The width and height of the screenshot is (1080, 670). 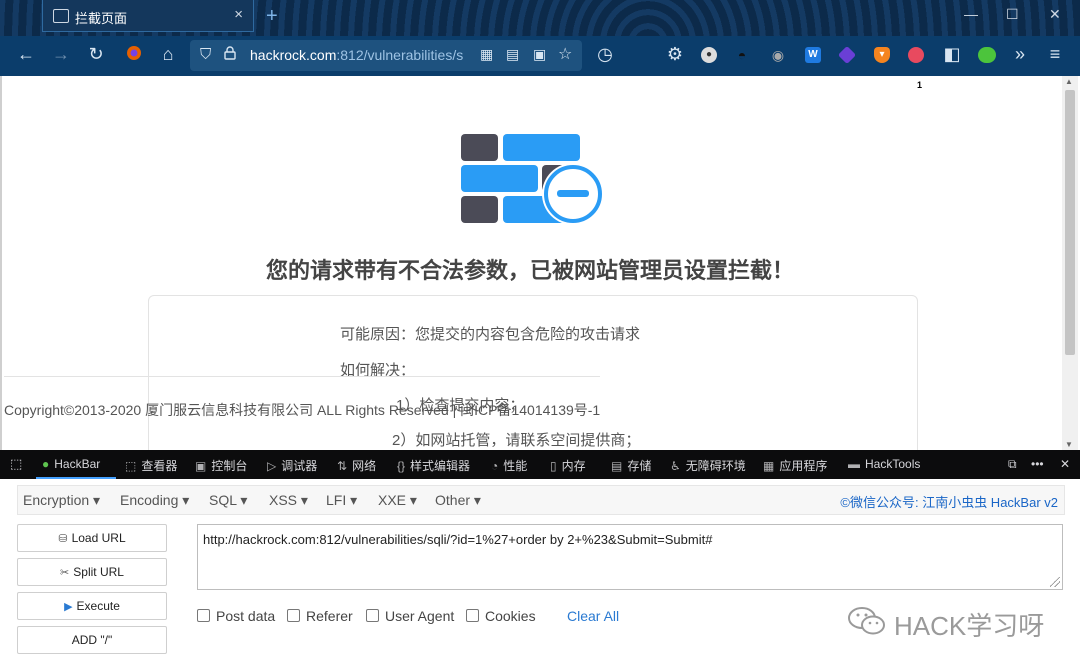 What do you see at coordinates (952, 54) in the screenshot?
I see `sidebar-icon: ◧` at bounding box center [952, 54].